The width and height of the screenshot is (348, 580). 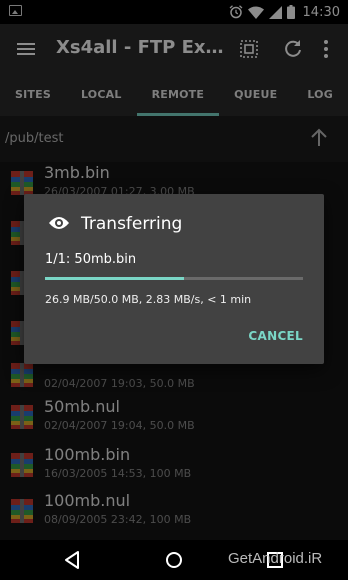 What do you see at coordinates (72, 560) in the screenshot?
I see `back-icon` at bounding box center [72, 560].